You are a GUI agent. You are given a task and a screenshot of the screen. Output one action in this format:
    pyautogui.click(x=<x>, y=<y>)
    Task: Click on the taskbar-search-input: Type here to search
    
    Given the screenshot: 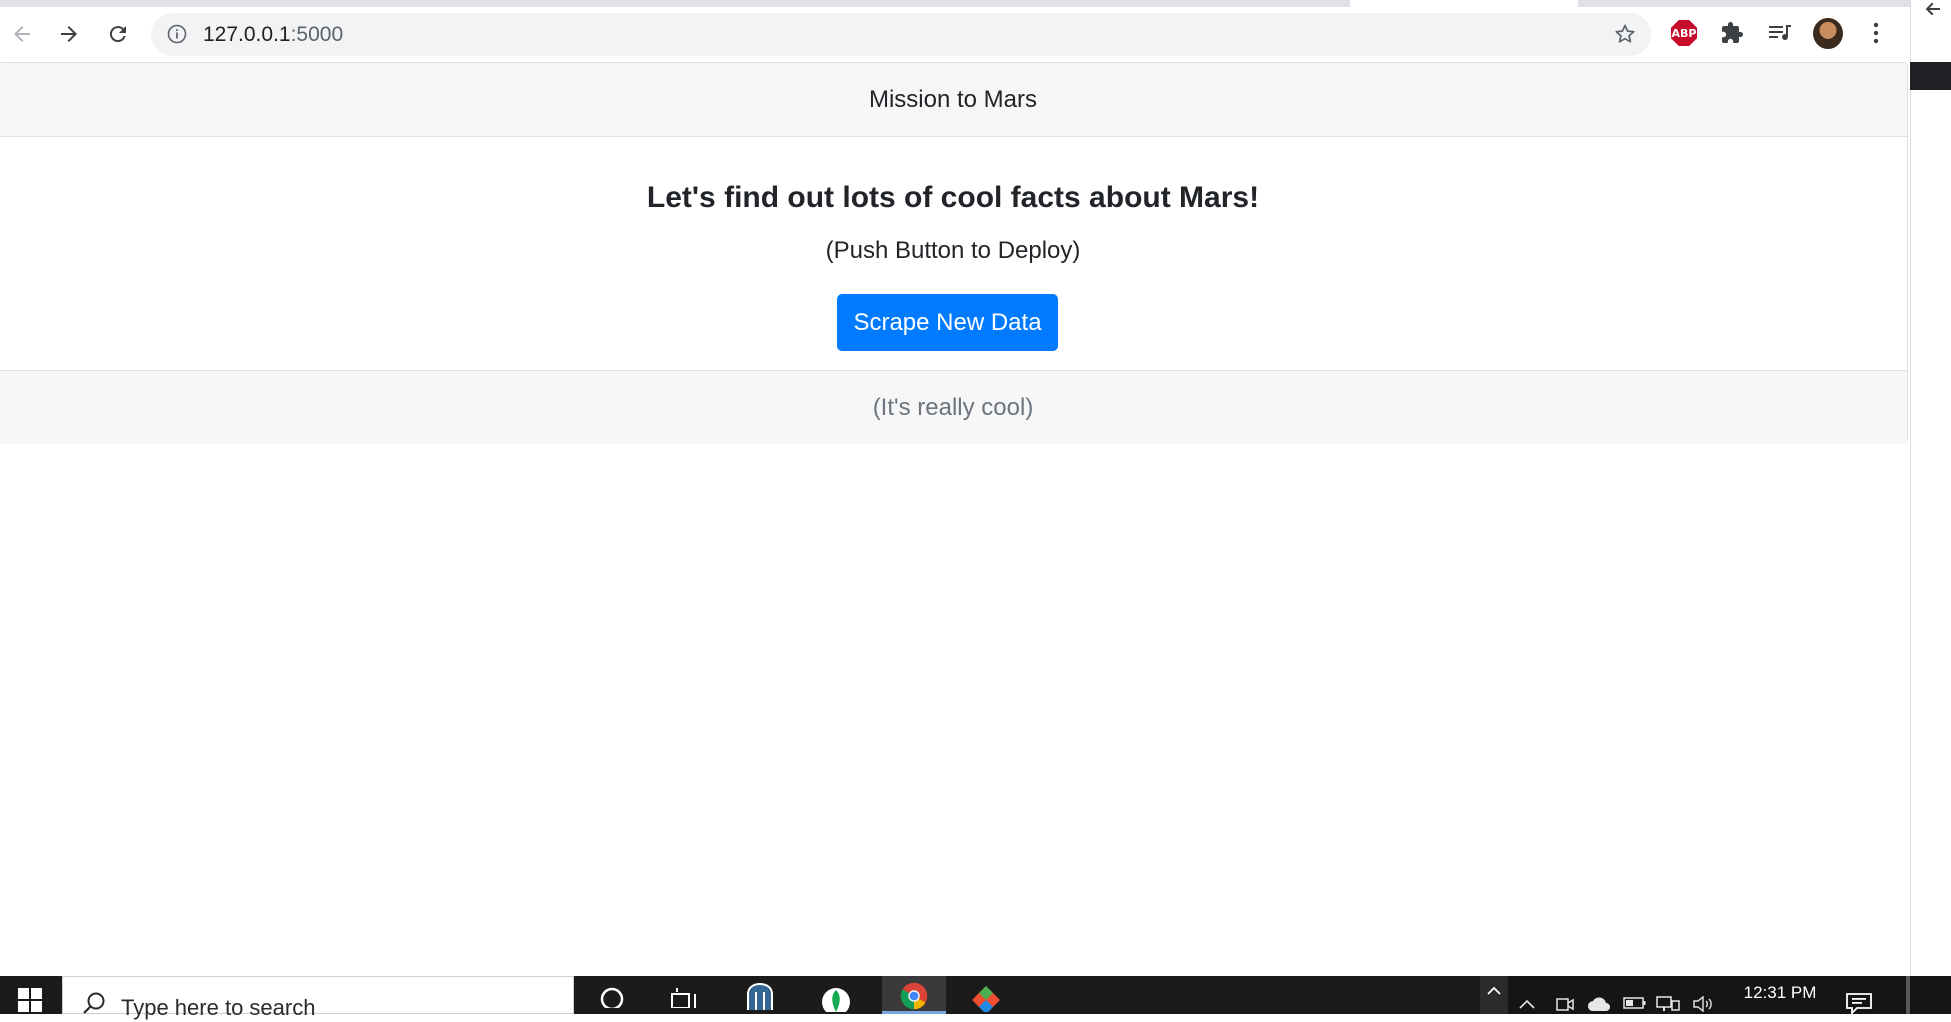 What is the action you would take?
    pyautogui.click(x=318, y=998)
    